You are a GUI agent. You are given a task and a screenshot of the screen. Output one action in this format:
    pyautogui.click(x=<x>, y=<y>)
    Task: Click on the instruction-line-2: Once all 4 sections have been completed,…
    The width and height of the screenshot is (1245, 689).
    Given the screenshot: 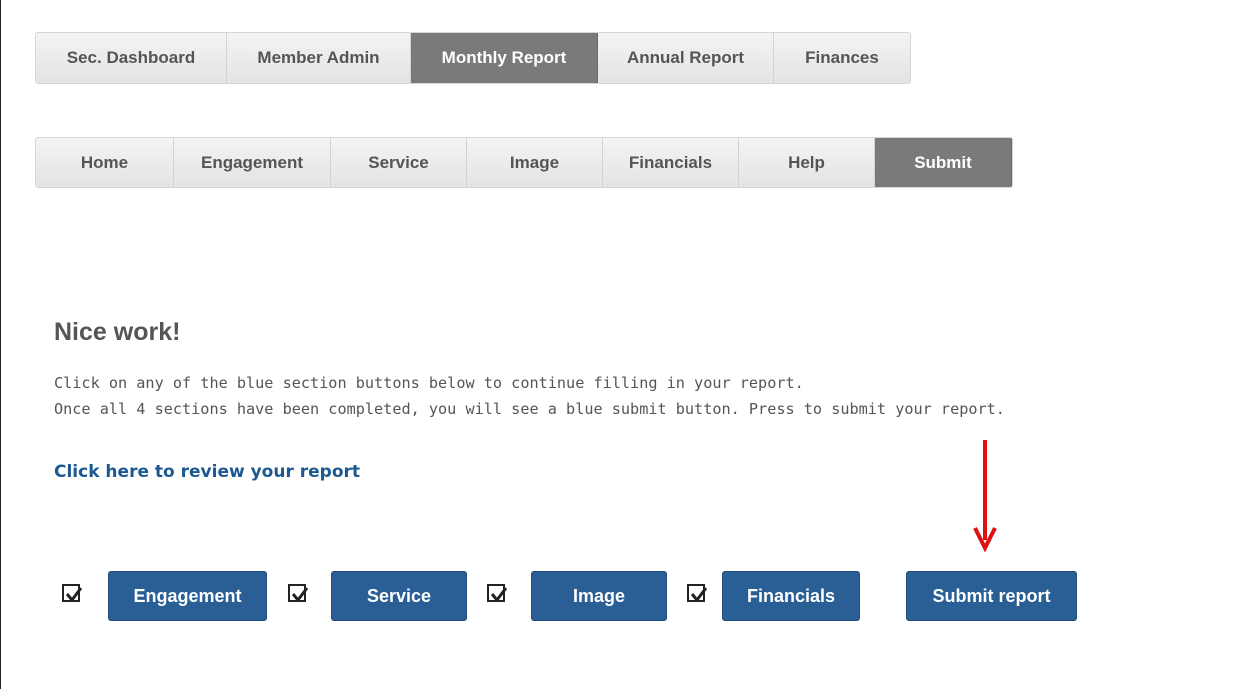 What is the action you would take?
    pyautogui.click(x=529, y=409)
    